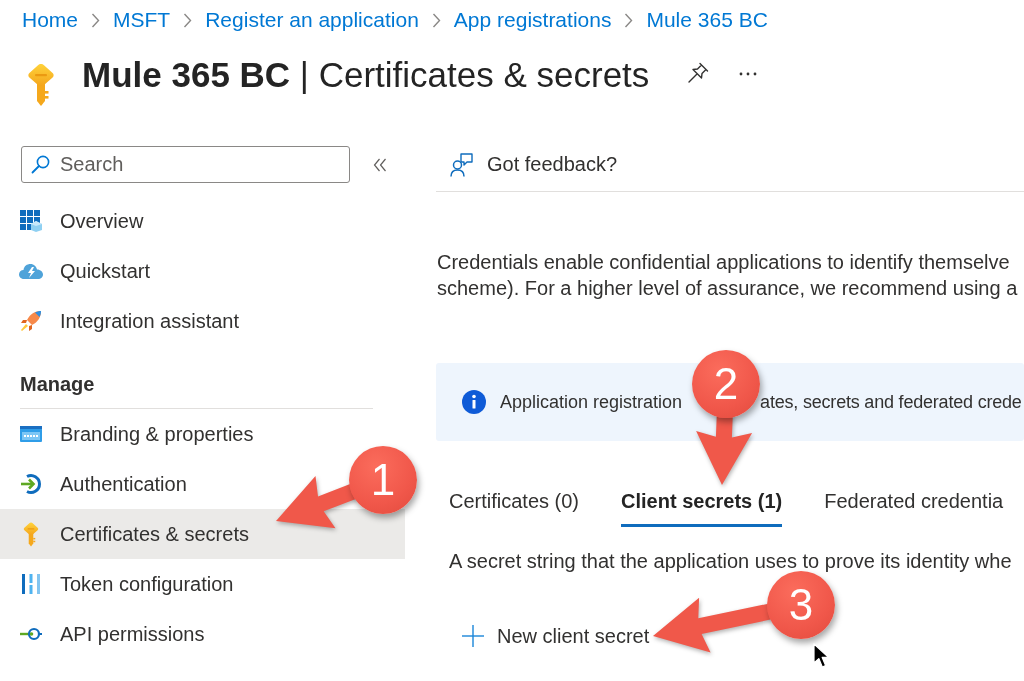  What do you see at coordinates (142, 20) in the screenshot?
I see `breadcrumb-link: MSFT` at bounding box center [142, 20].